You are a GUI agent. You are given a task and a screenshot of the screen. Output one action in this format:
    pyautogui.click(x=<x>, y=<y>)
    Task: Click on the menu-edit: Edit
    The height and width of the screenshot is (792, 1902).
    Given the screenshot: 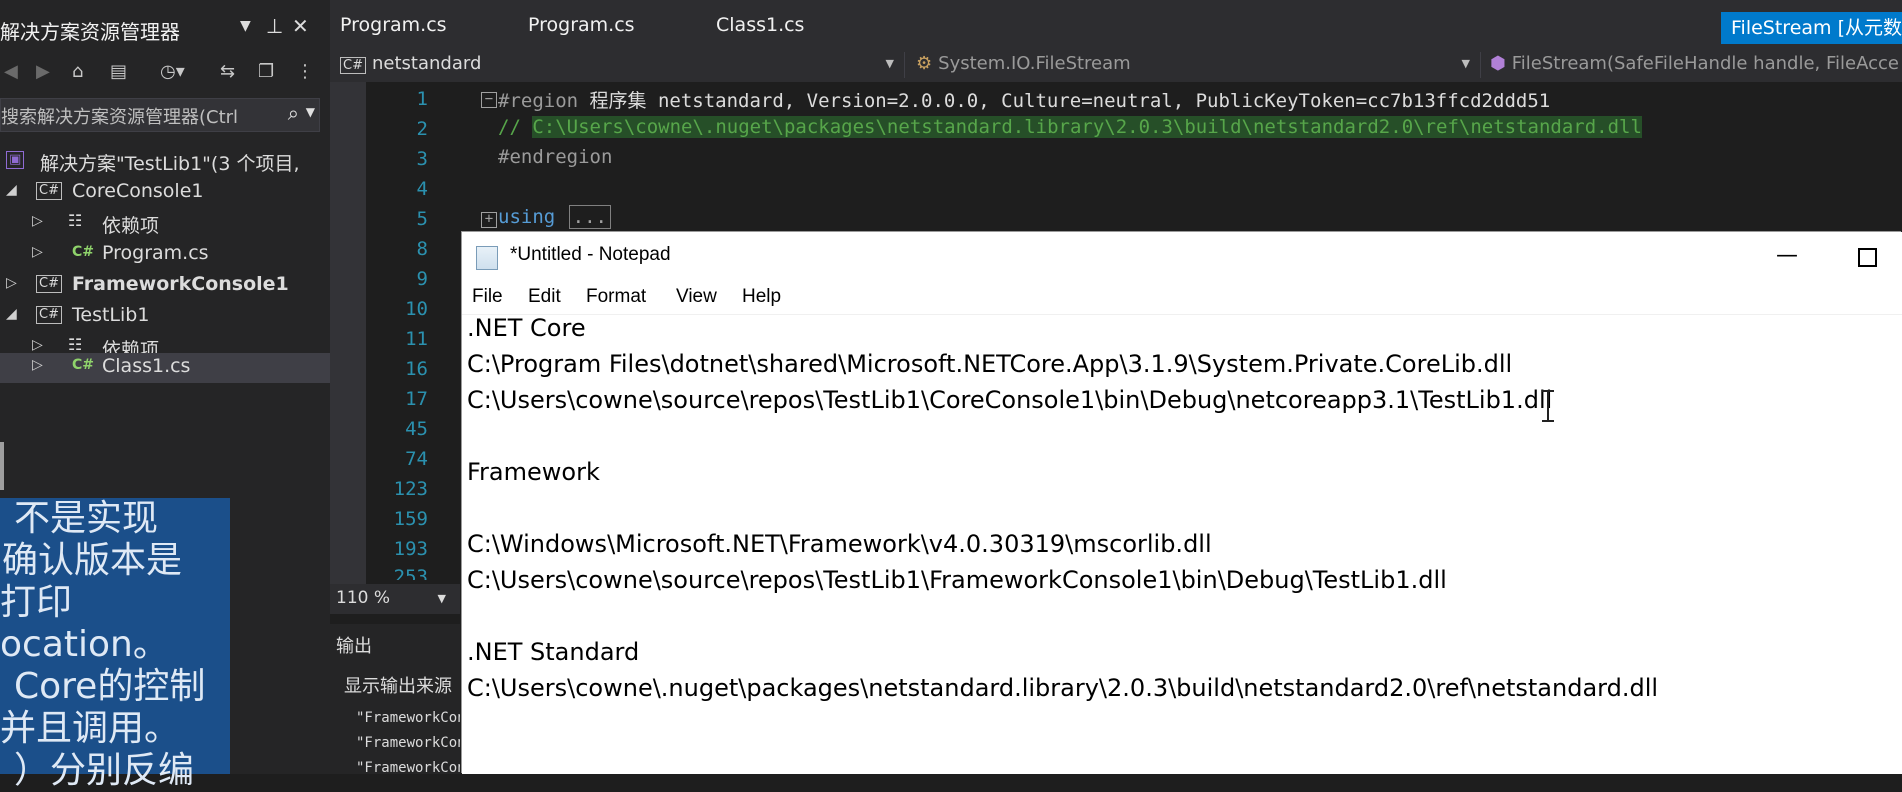 What is the action you would take?
    pyautogui.click(x=544, y=297)
    